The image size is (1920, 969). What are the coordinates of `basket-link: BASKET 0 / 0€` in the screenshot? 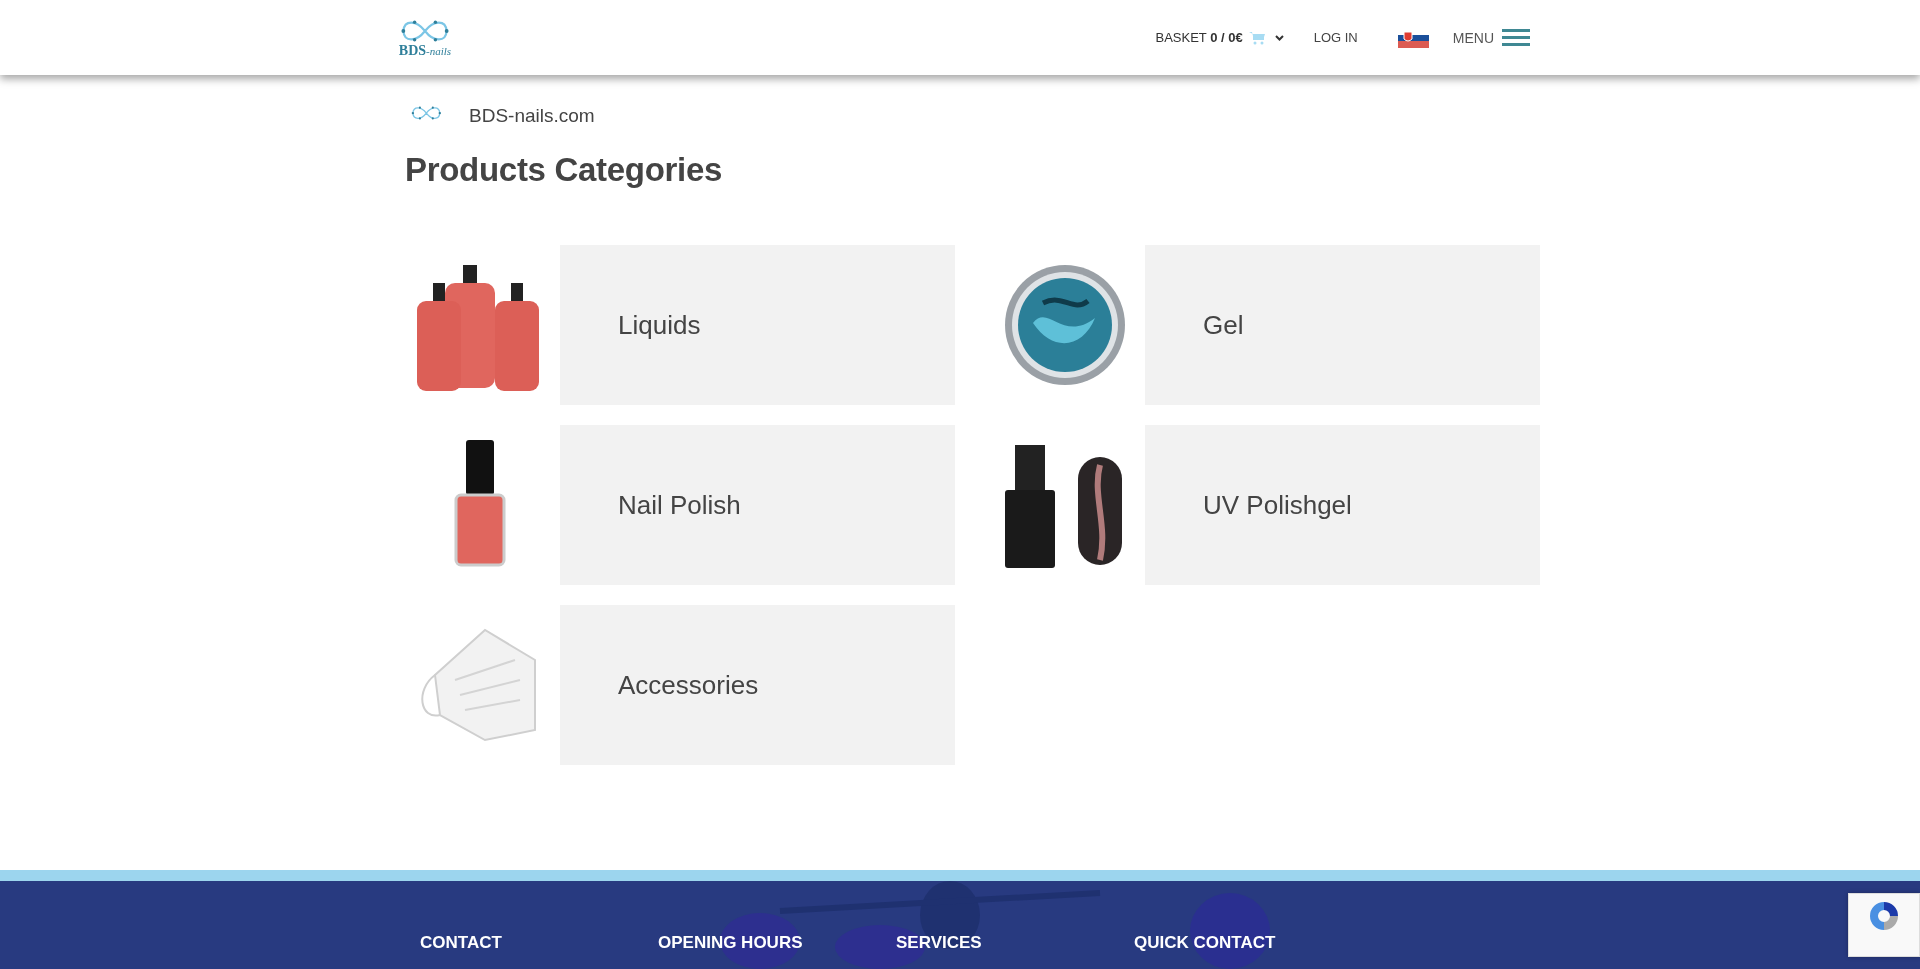 It's located at (1199, 37).